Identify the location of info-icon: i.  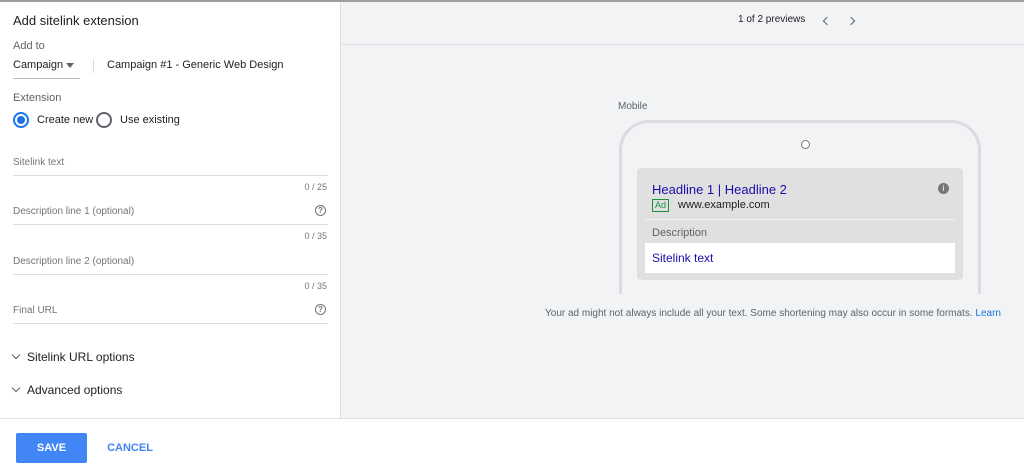
(943, 188).